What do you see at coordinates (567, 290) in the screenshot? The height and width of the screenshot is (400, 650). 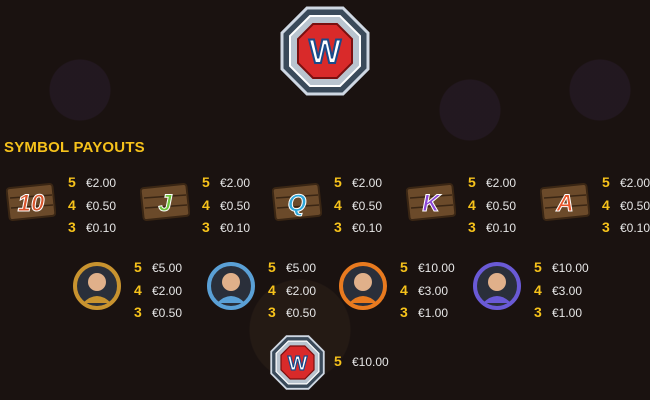 I see `payout-amount: €3.00` at bounding box center [567, 290].